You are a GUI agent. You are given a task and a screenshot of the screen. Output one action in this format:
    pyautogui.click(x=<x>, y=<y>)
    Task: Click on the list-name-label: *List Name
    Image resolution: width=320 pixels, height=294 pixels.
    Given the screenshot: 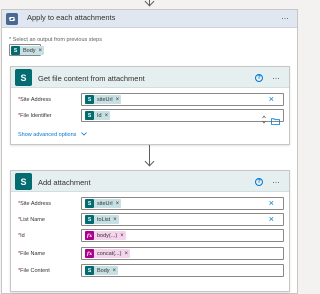 What is the action you would take?
    pyautogui.click(x=31, y=220)
    